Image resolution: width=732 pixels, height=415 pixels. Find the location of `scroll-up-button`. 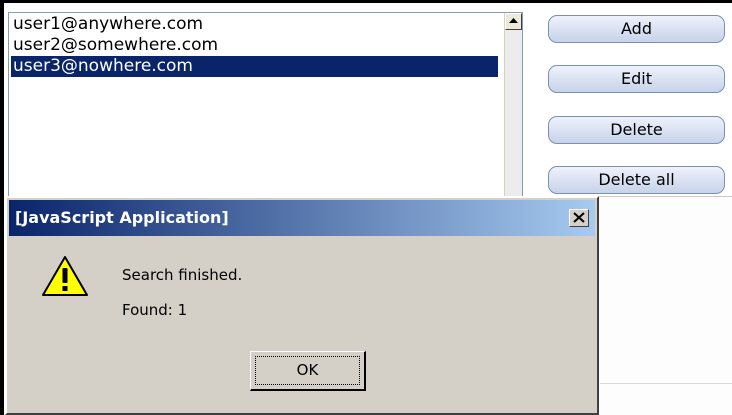

scroll-up-button is located at coordinates (513, 21).